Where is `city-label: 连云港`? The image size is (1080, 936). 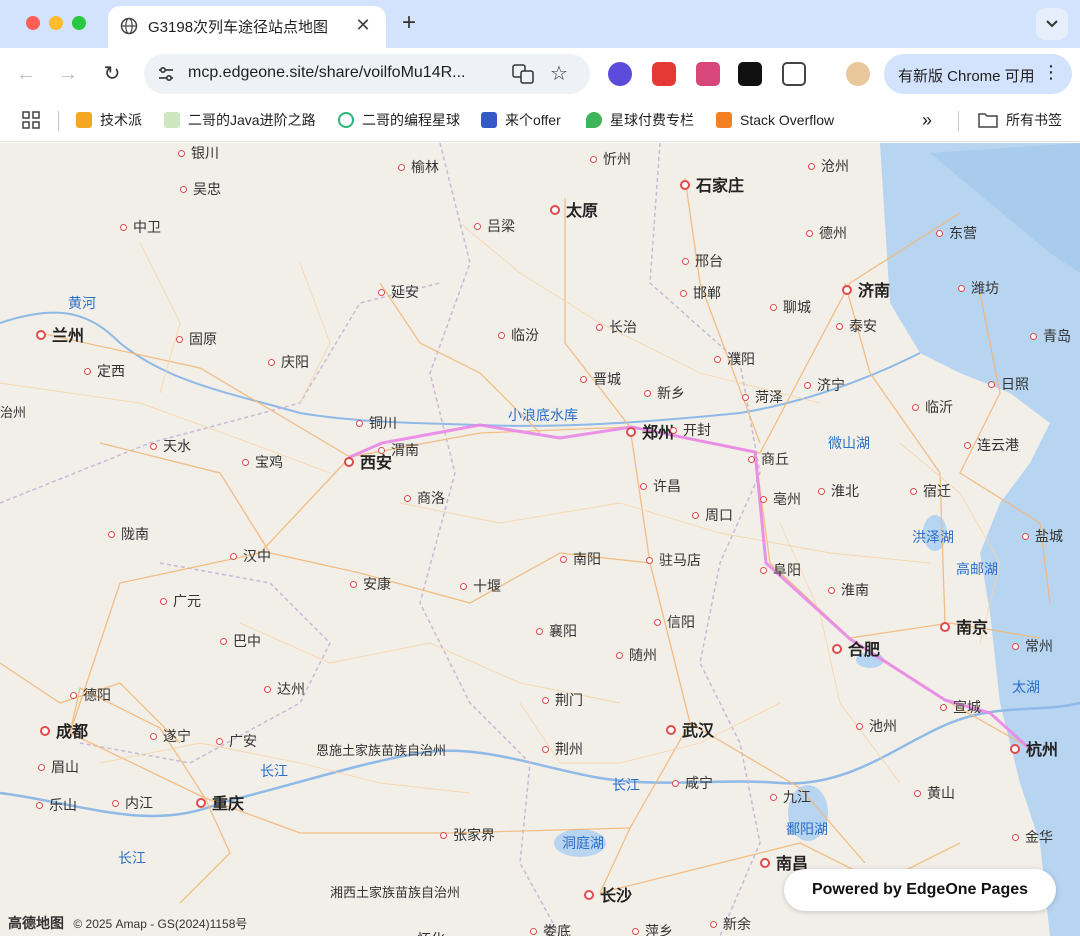 city-label: 连云港 is located at coordinates (991, 445).